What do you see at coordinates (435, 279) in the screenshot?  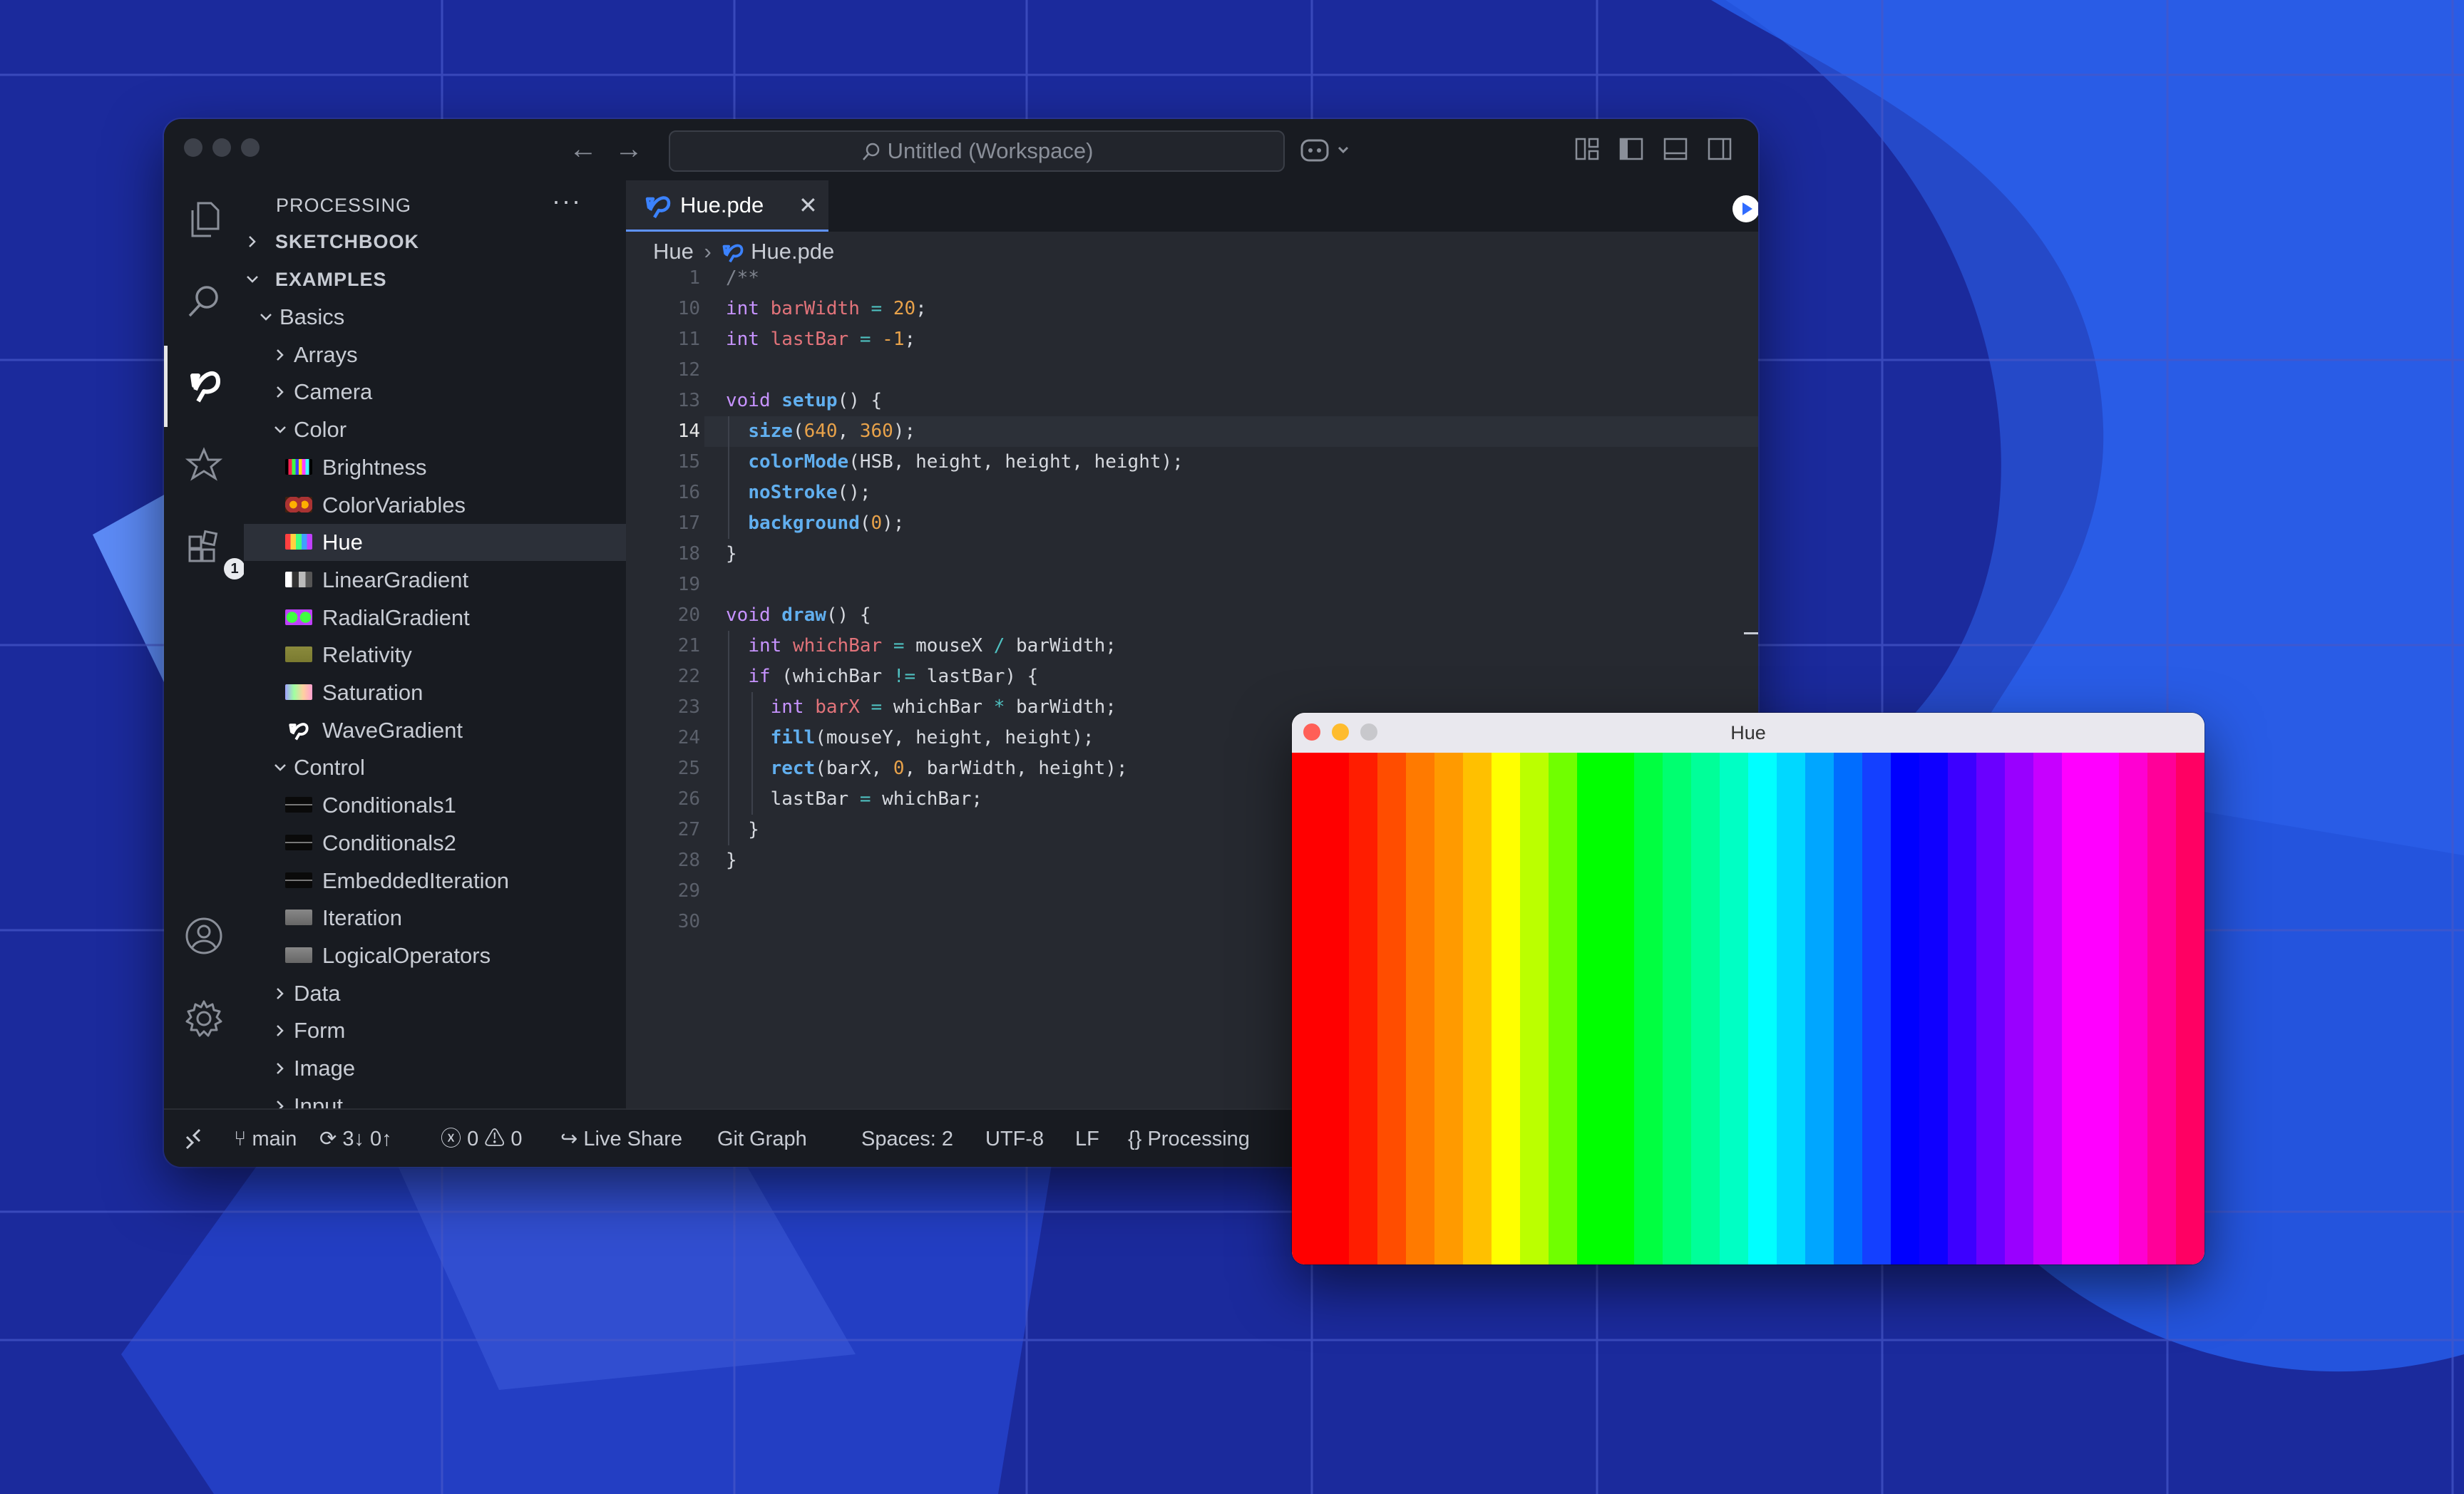 I see `section-examples: EXAMPLES` at bounding box center [435, 279].